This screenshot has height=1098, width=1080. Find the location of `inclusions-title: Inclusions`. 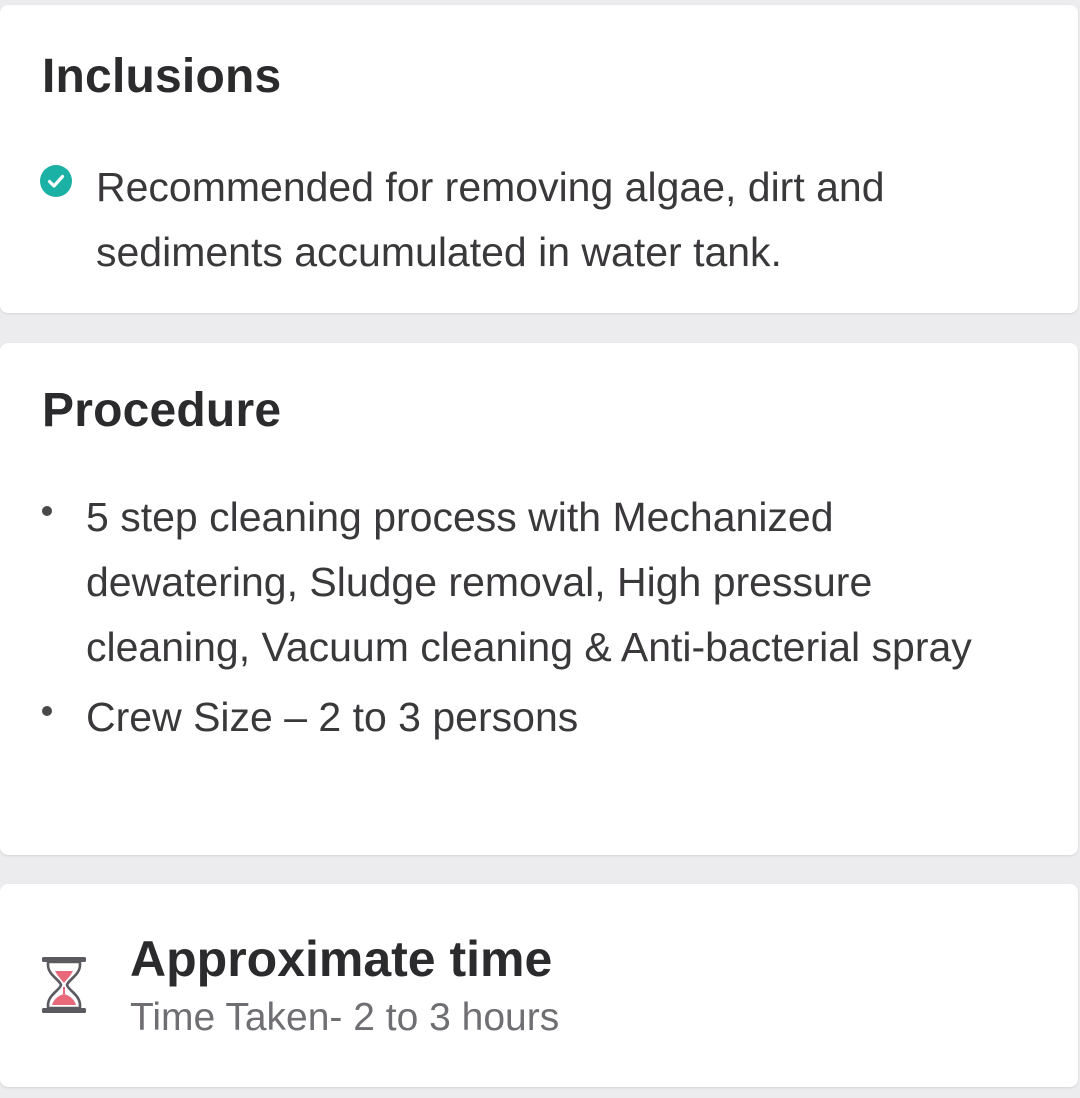

inclusions-title: Inclusions is located at coordinates (162, 76).